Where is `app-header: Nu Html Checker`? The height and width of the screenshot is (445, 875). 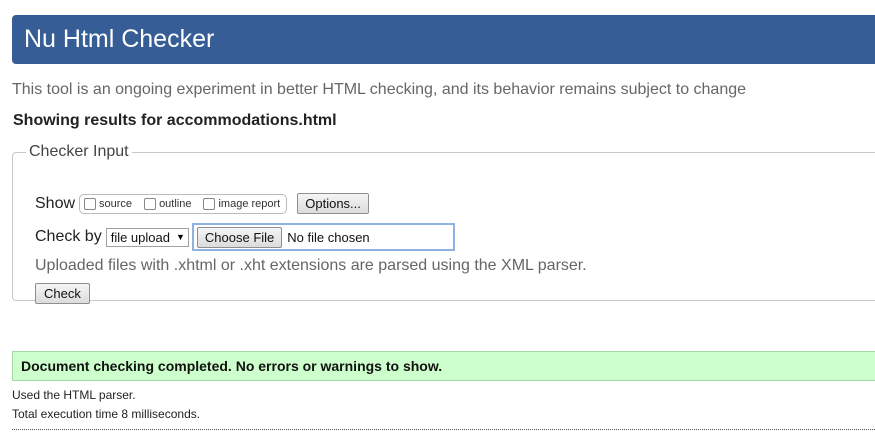
app-header: Nu Html Checker is located at coordinates (443, 39).